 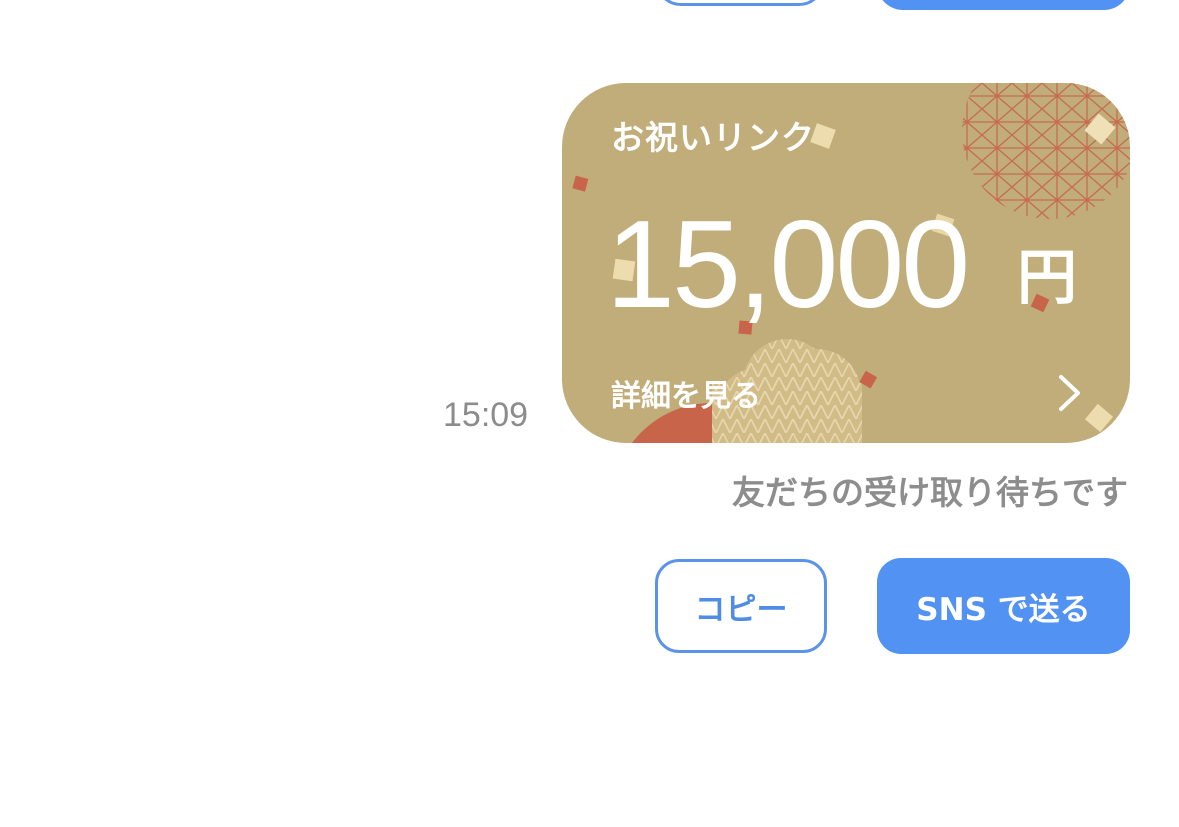 What do you see at coordinates (1046, 151) in the screenshot?
I see `pattern-circle` at bounding box center [1046, 151].